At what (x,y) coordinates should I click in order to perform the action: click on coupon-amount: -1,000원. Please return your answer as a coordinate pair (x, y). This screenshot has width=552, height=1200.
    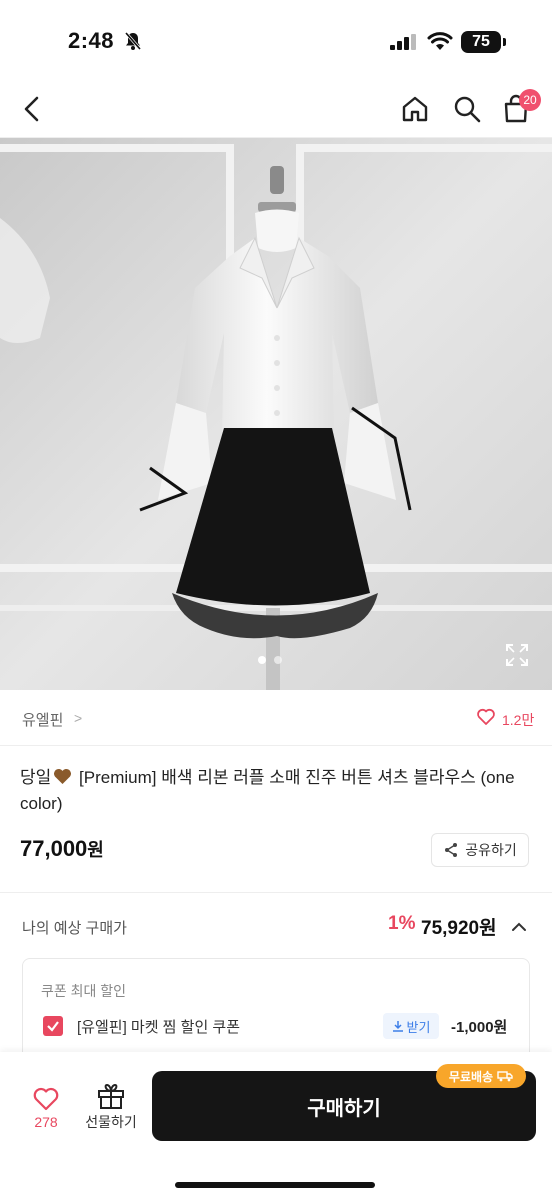
    Looking at the image, I should click on (479, 1027).